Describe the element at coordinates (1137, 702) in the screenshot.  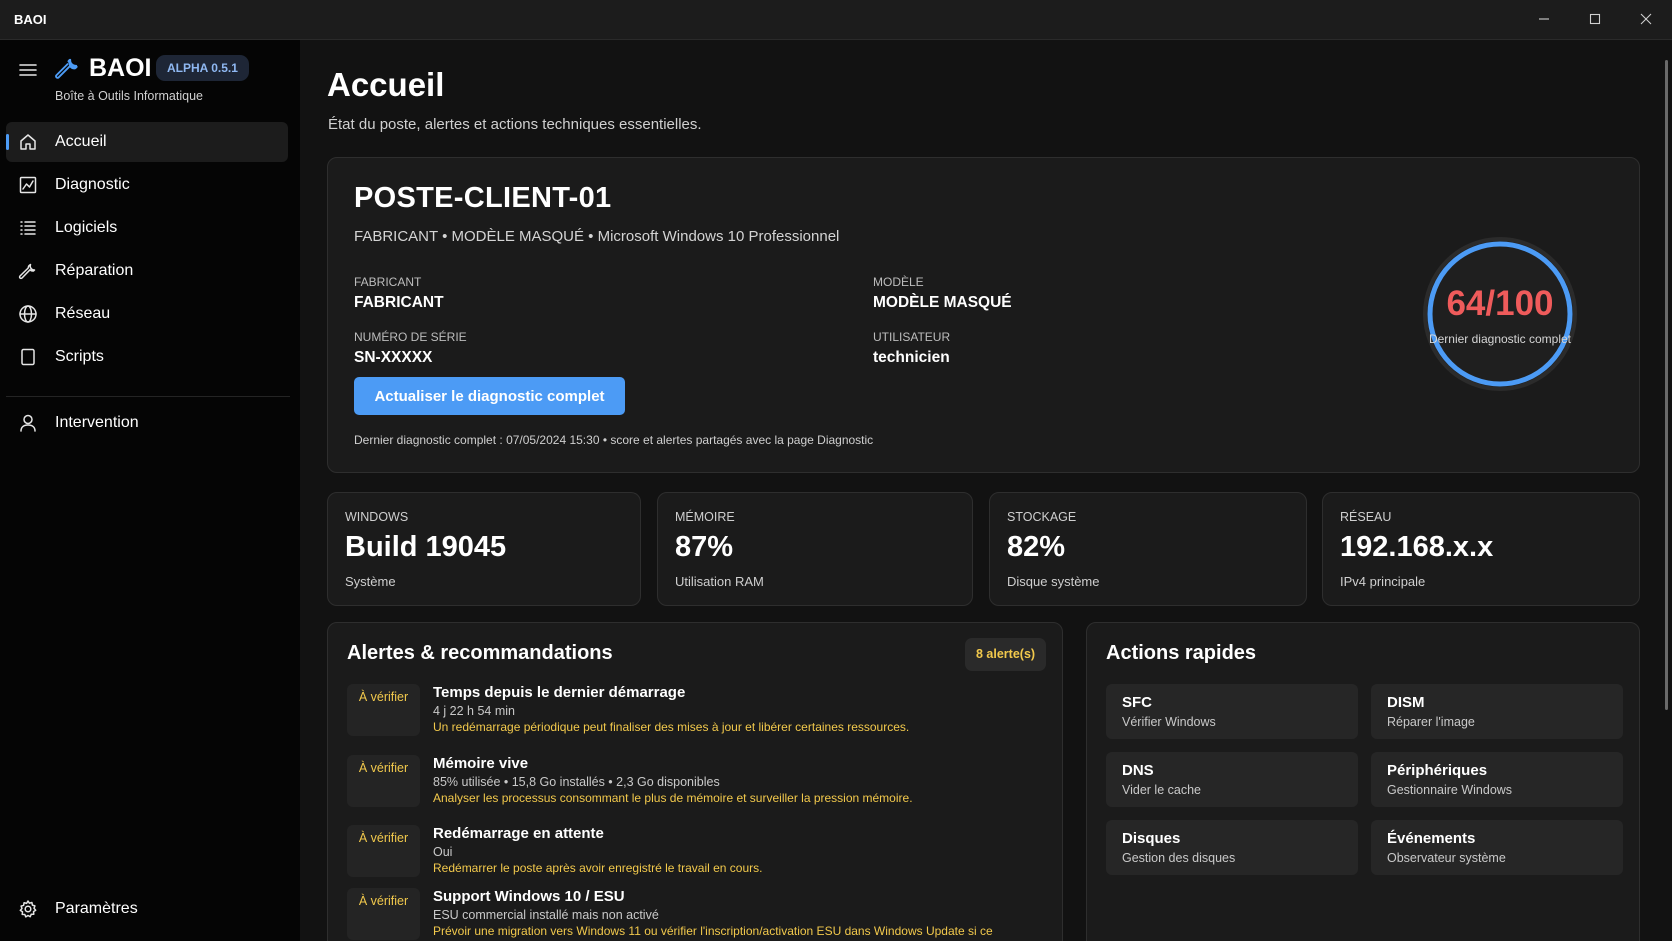
I see `action-title: SFC` at that location.